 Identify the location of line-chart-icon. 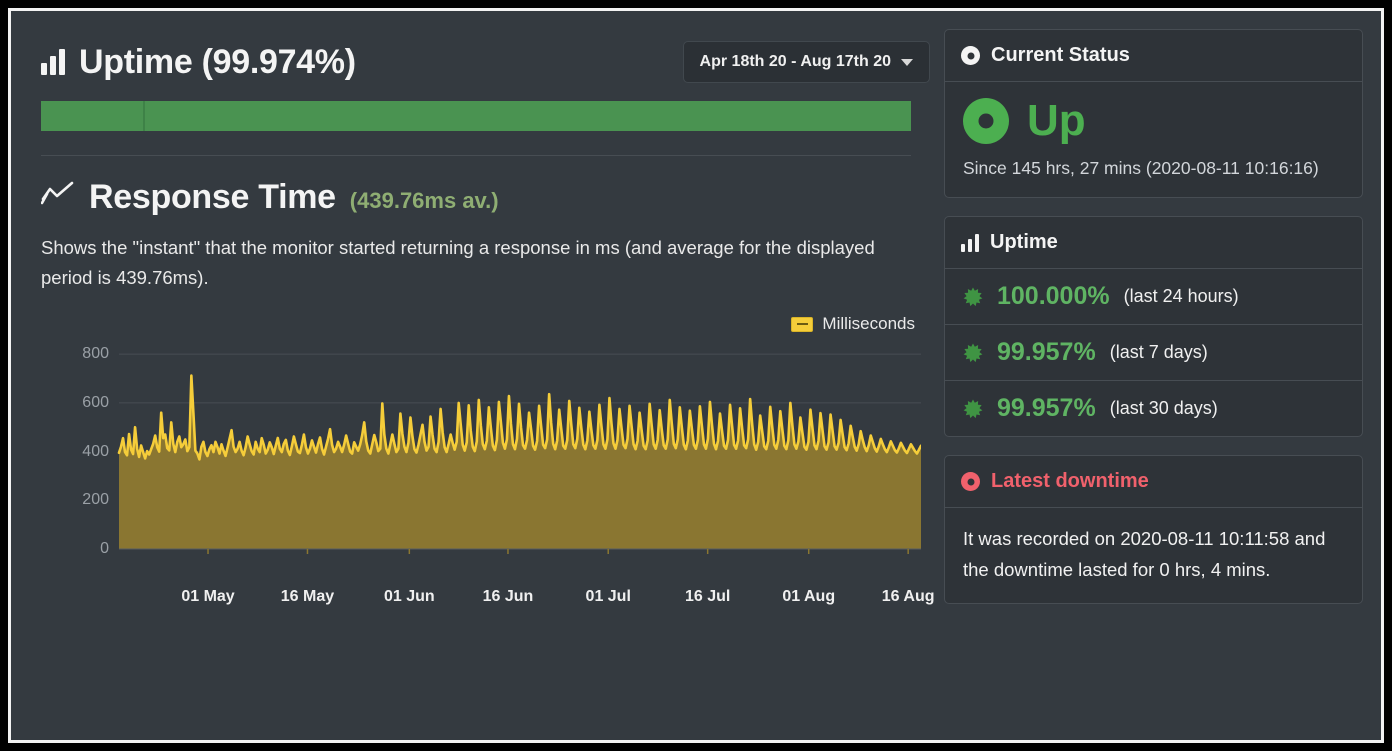
(57, 197).